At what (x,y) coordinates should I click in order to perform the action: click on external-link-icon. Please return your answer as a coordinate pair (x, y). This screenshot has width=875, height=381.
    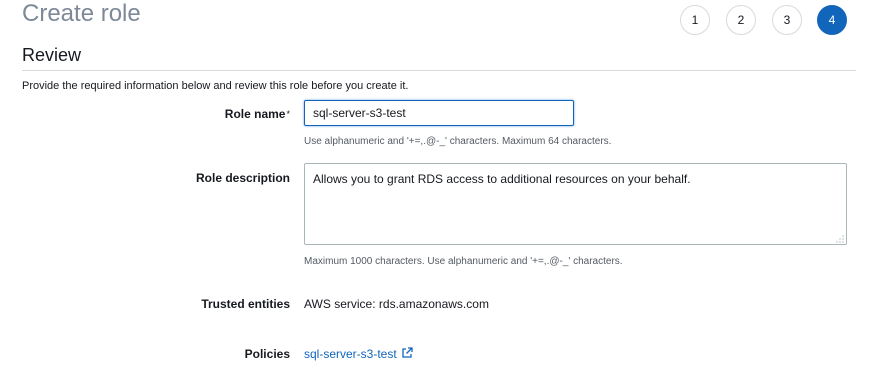
    Looking at the image, I should click on (407, 354).